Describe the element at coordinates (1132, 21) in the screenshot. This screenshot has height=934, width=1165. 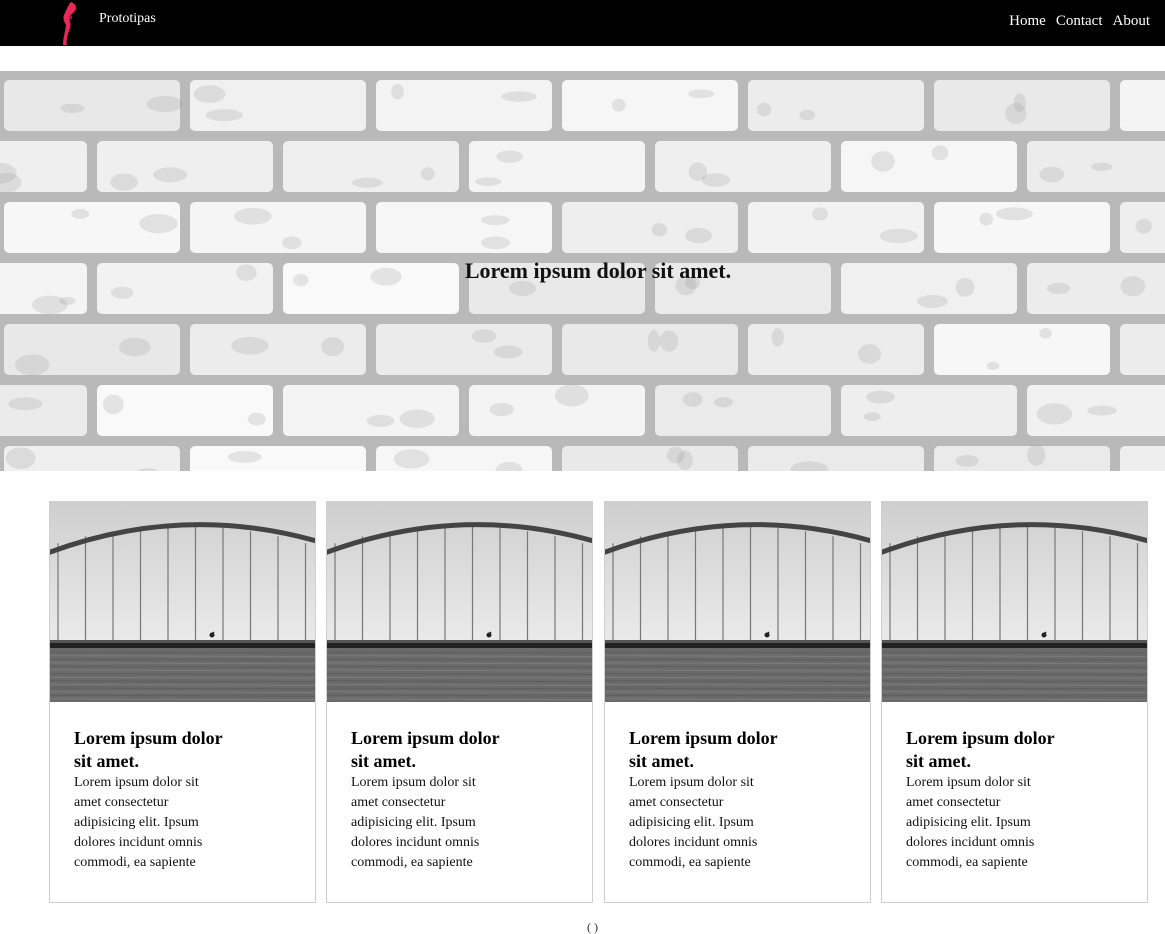
I see `nav-about-link: About` at that location.